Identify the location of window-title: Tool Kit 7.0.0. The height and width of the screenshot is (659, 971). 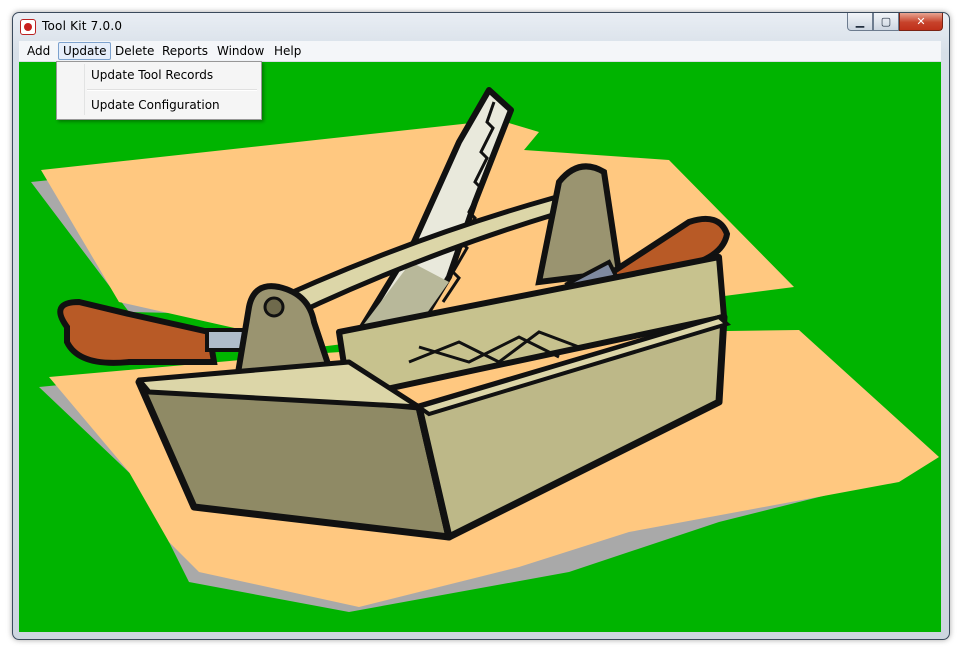
(82, 26).